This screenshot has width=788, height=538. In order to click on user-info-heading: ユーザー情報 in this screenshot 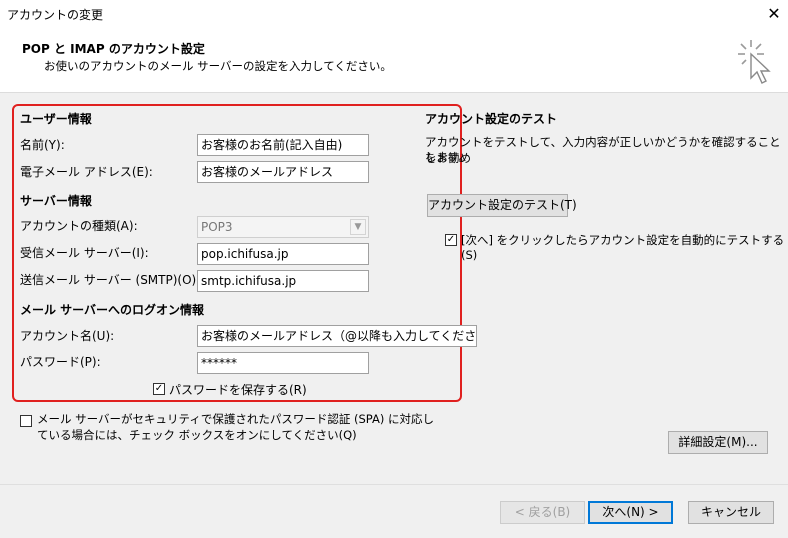, I will do `click(56, 119)`.